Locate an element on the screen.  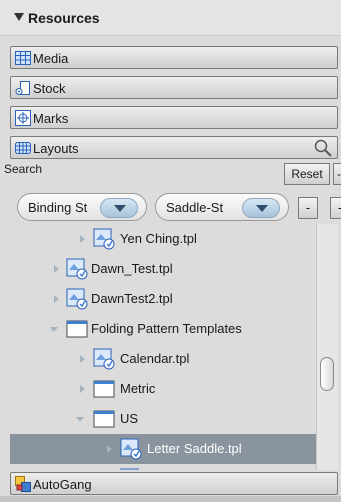
tree-scrollbar is located at coordinates (327, 347).